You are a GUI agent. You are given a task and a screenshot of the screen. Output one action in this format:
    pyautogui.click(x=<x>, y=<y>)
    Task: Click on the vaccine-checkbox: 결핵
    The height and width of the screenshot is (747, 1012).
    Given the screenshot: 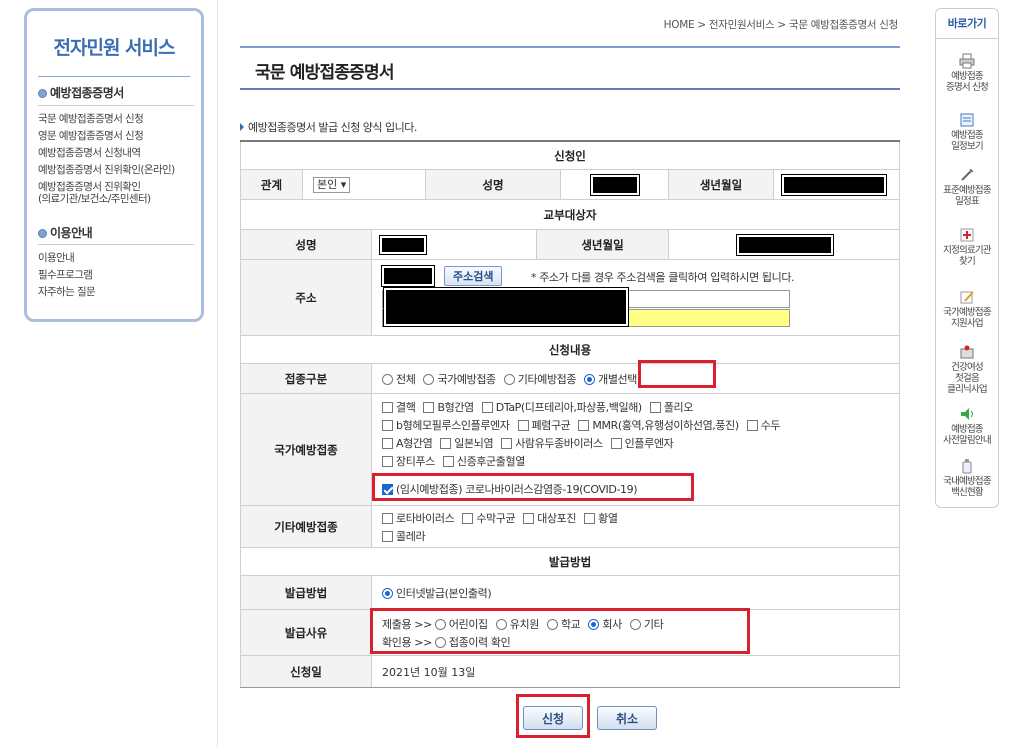 What is the action you would take?
    pyautogui.click(x=399, y=407)
    